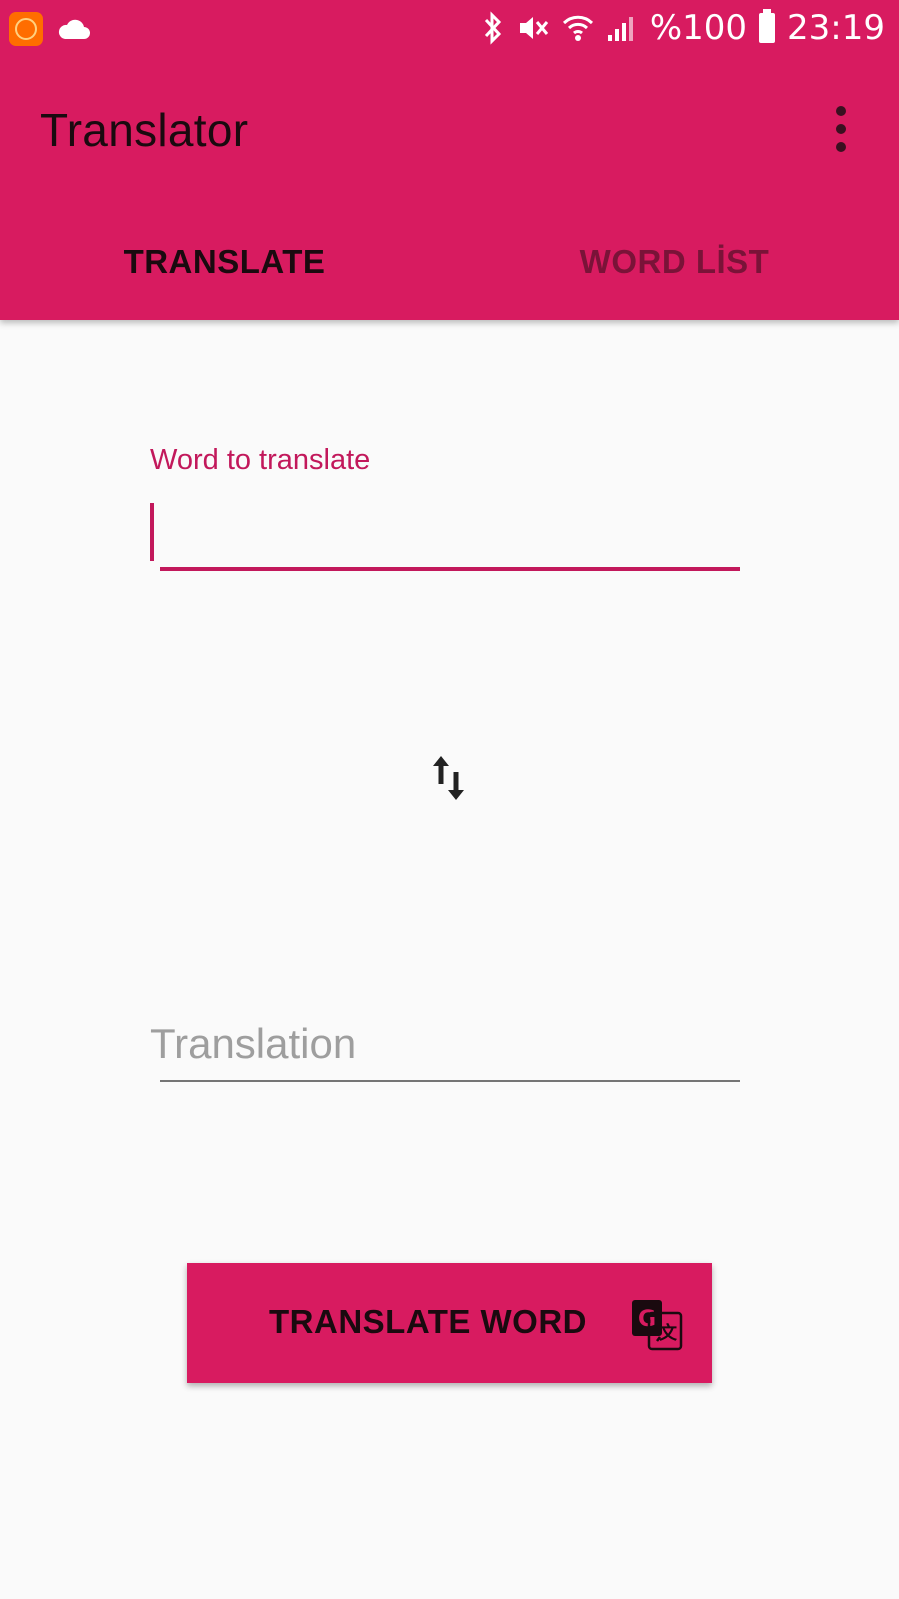  What do you see at coordinates (836, 28) in the screenshot?
I see `clock: 23:19` at bounding box center [836, 28].